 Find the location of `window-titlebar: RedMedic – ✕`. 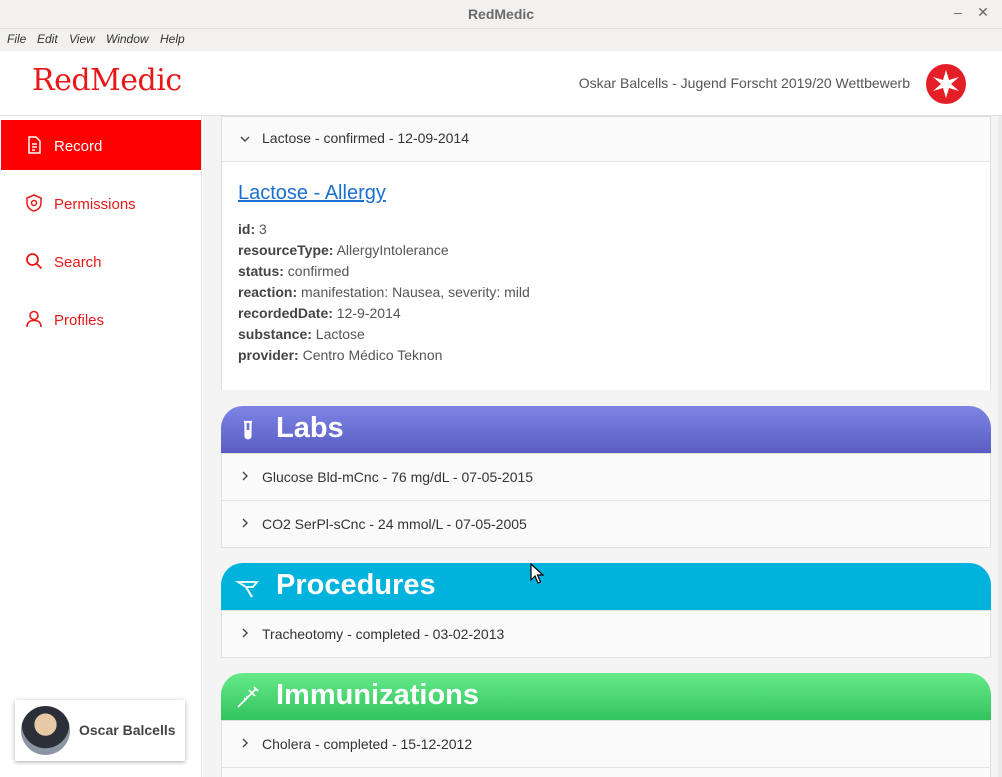

window-titlebar: RedMedic – ✕ is located at coordinates (501, 14).